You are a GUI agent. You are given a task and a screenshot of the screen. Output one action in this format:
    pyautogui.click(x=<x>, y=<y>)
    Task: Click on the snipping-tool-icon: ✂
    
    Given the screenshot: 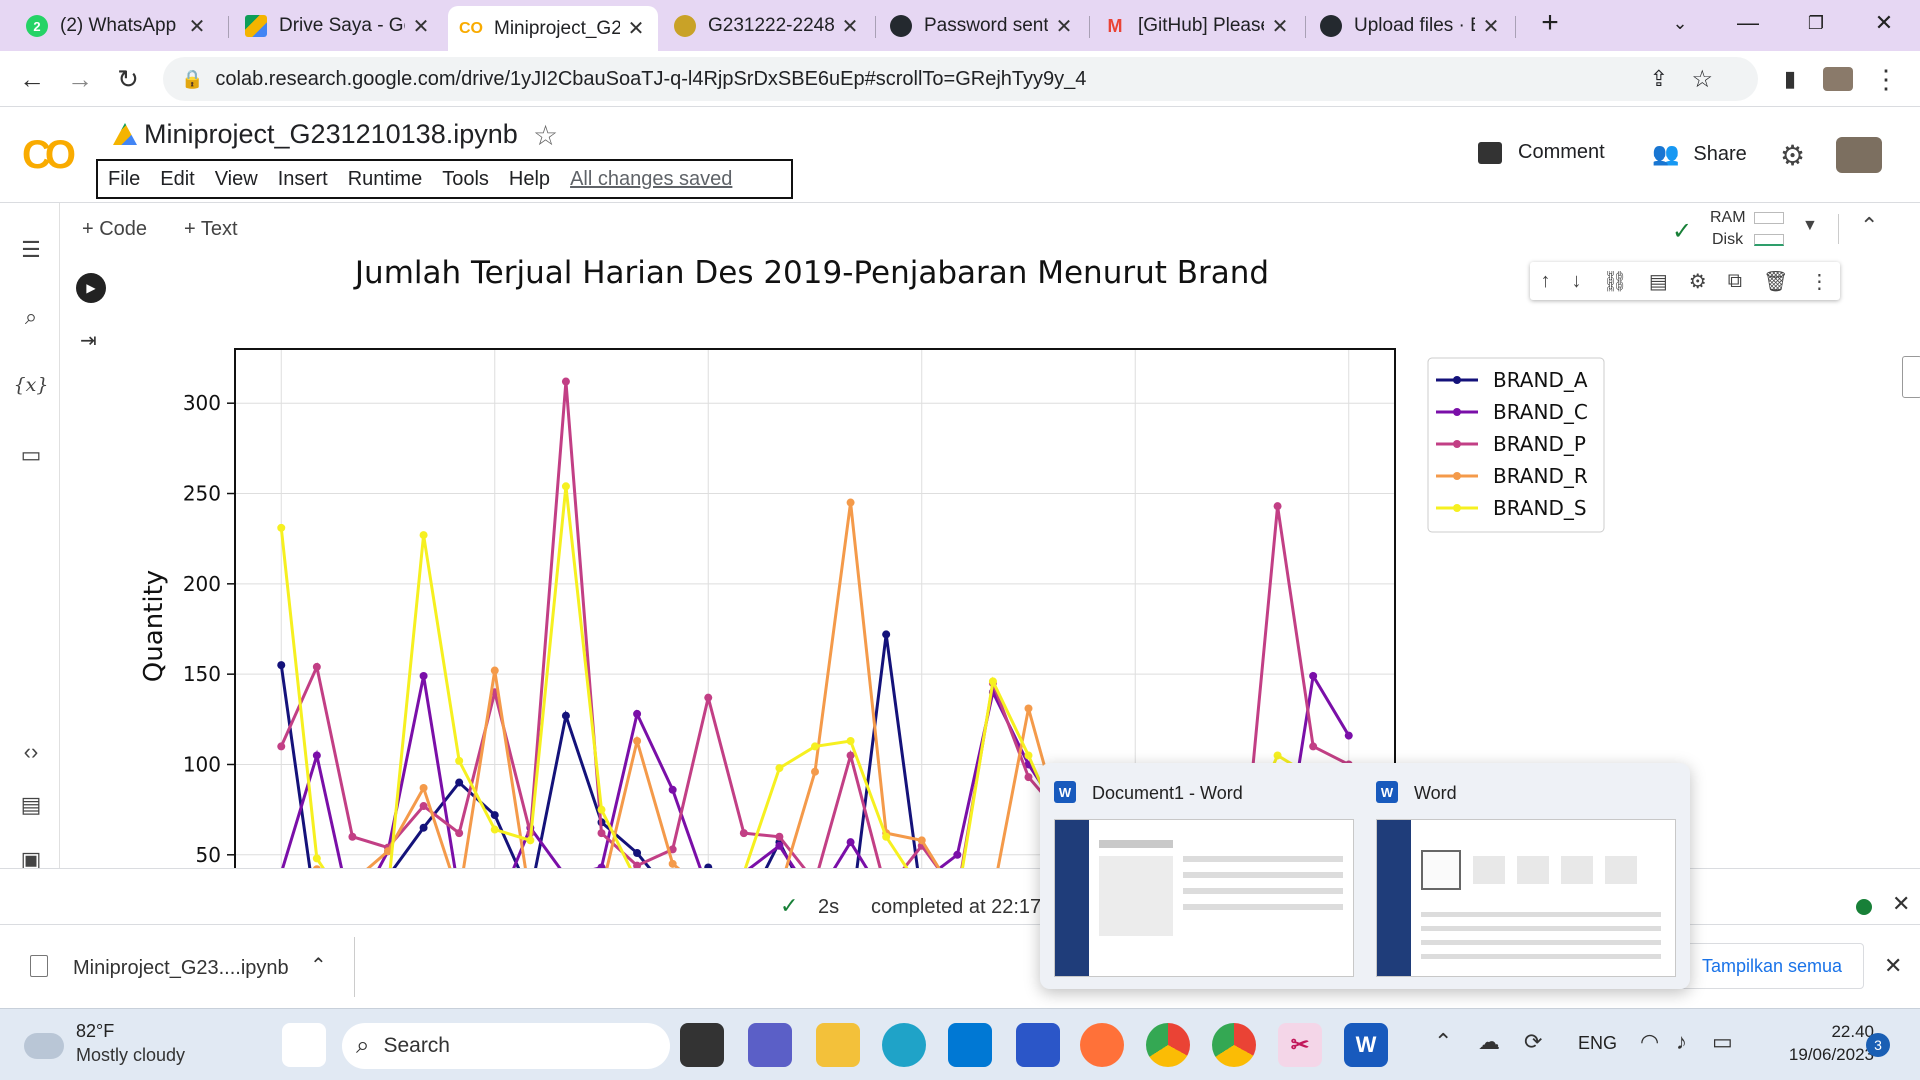 What is the action you would take?
    pyautogui.click(x=1300, y=1045)
    